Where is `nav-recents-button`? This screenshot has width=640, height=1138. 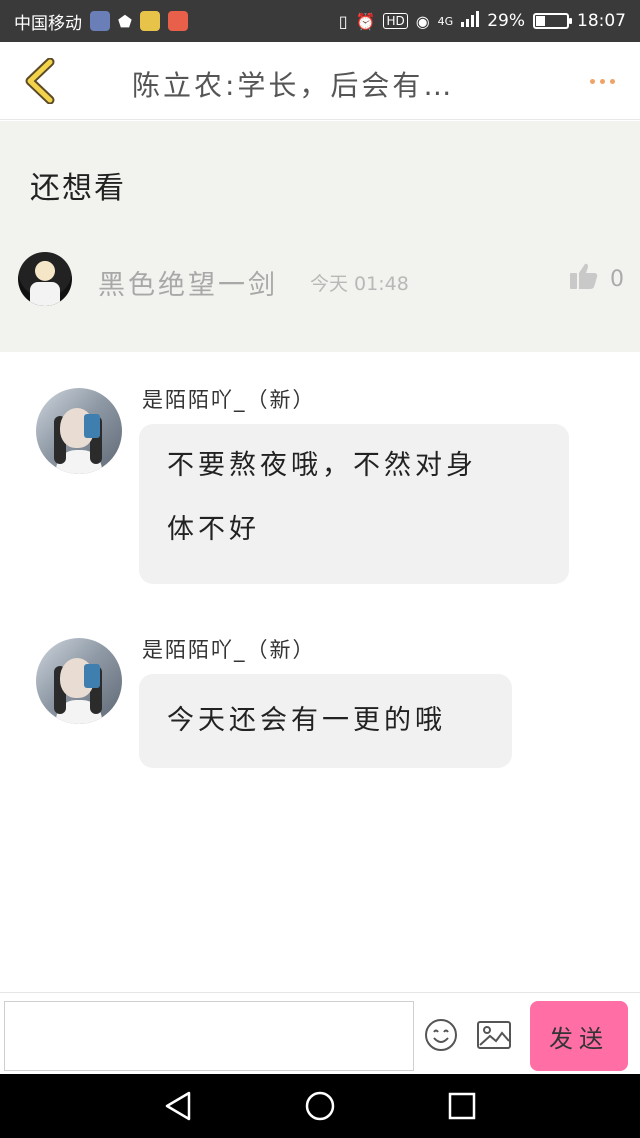 nav-recents-button is located at coordinates (462, 1106).